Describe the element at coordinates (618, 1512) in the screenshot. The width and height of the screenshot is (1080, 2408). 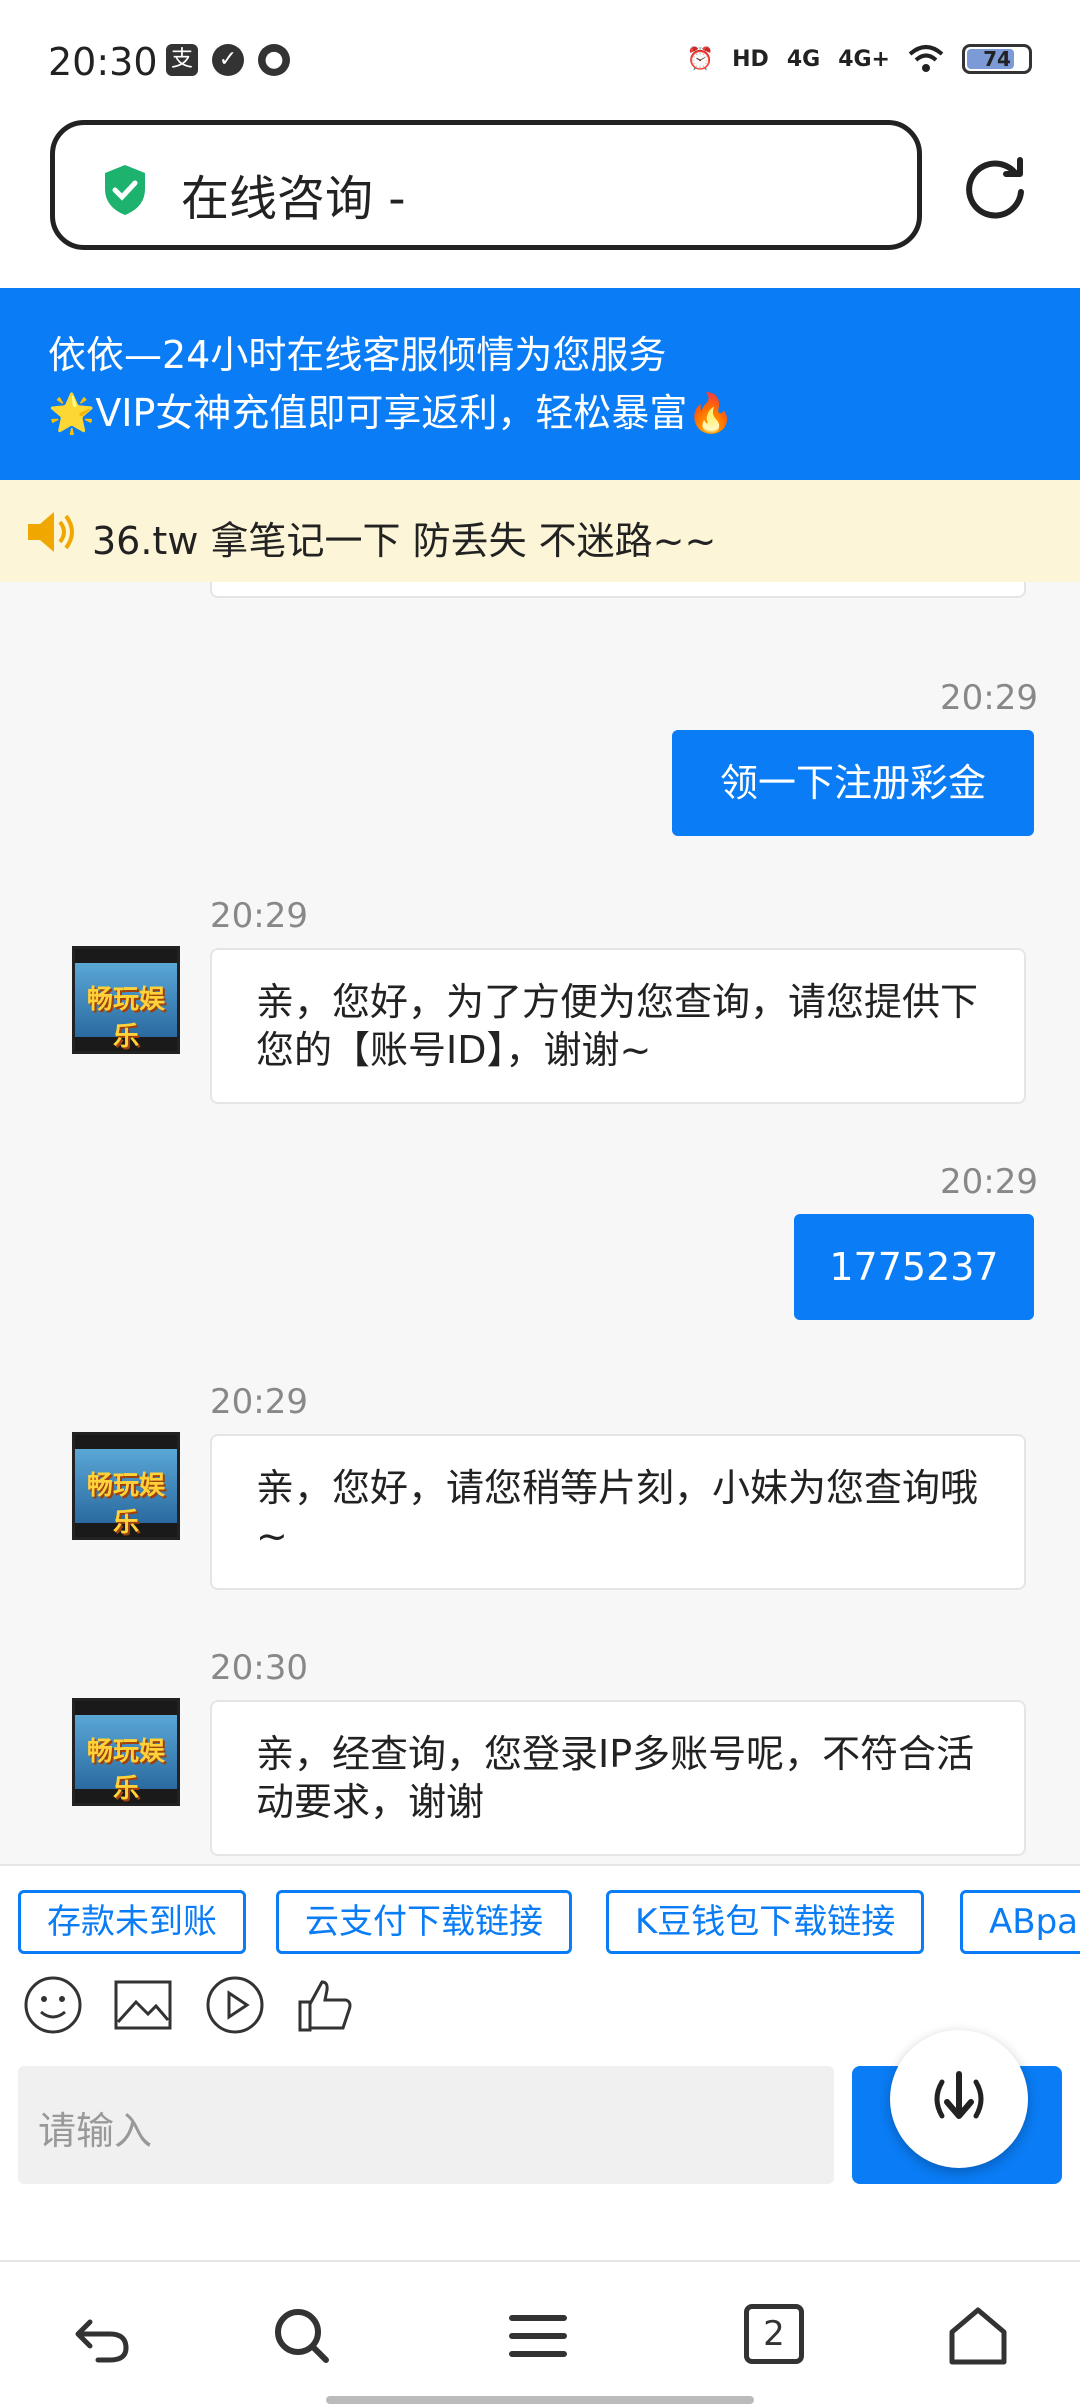
I see `agent-message: 亲，您好，请您稍等片刻，小妹为您查询哦~` at that location.